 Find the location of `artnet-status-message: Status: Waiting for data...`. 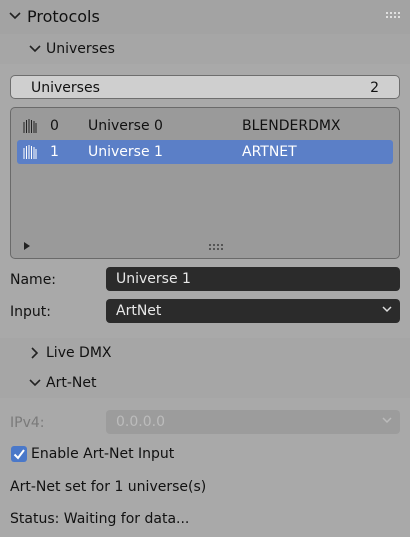

artnet-status-message: Status: Waiting for data... is located at coordinates (100, 519).